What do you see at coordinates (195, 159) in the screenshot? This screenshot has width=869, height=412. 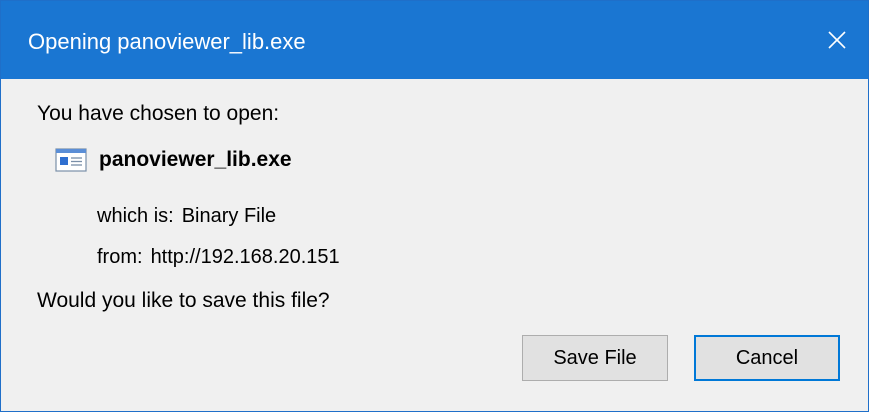 I see `file-name: panoviewer_lib.exe` at bounding box center [195, 159].